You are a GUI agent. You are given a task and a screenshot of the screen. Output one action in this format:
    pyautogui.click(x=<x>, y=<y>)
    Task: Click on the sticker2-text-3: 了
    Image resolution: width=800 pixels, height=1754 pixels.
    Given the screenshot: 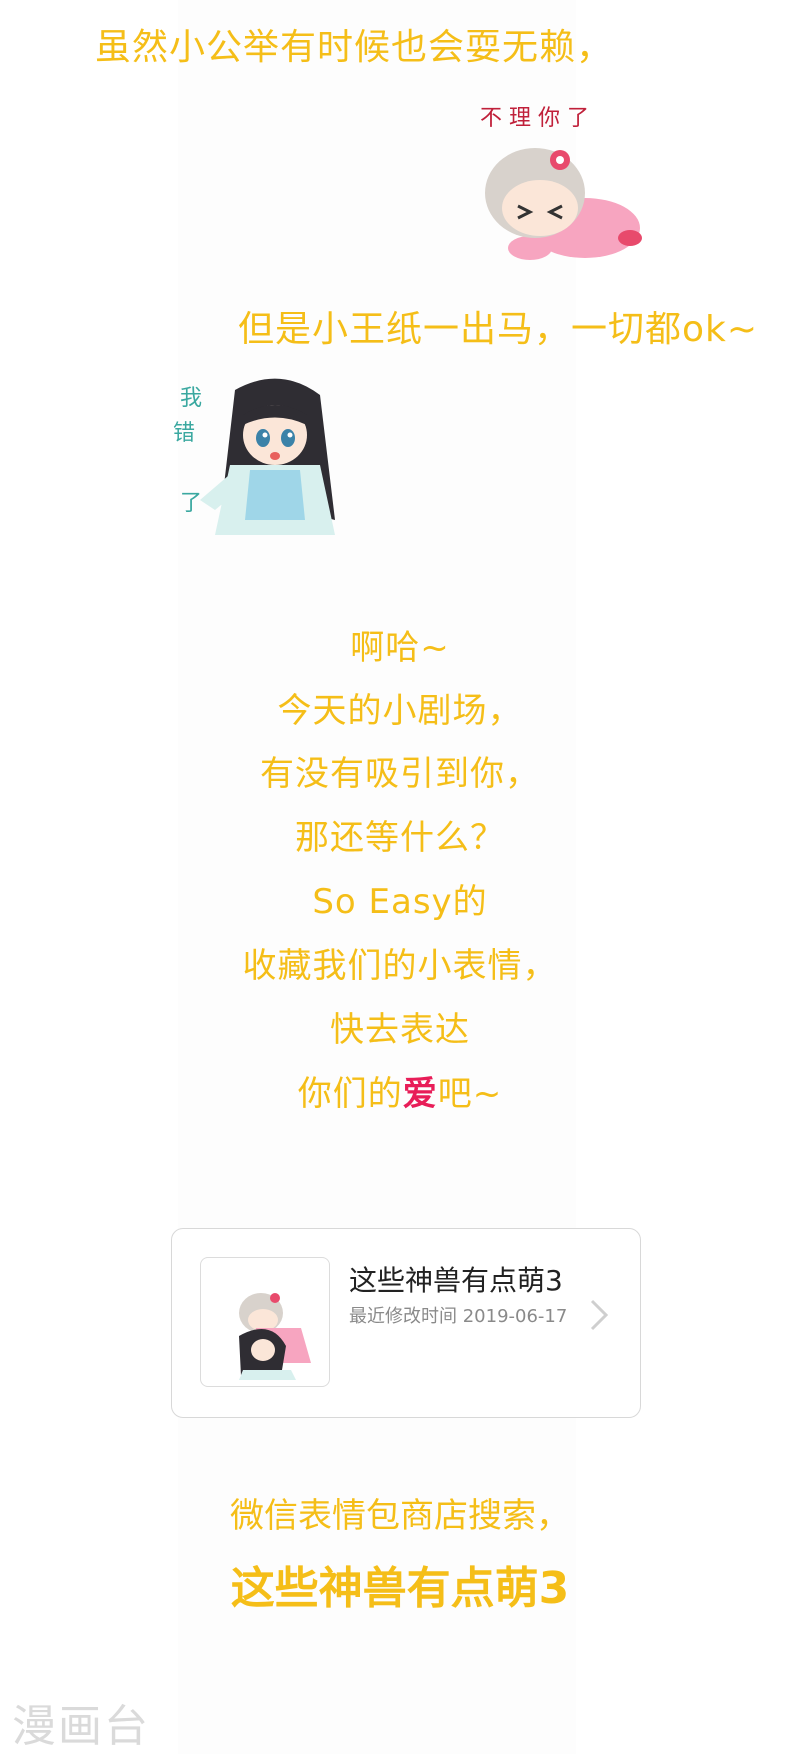 What is the action you would take?
    pyautogui.click(x=191, y=503)
    